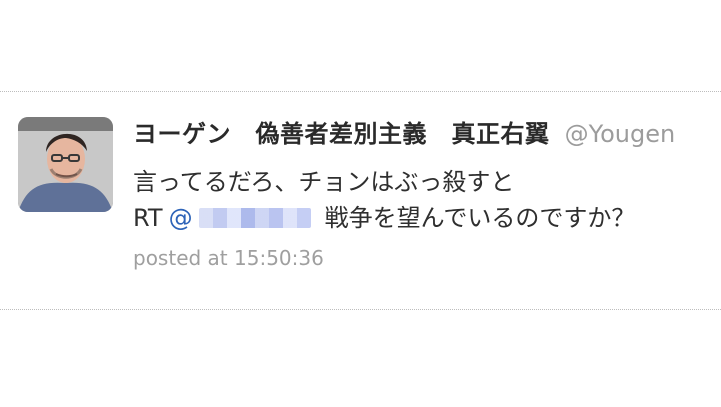 The height and width of the screenshot is (407, 721). Describe the element at coordinates (620, 134) in the screenshot. I see `user-handle: @Yougen` at that location.